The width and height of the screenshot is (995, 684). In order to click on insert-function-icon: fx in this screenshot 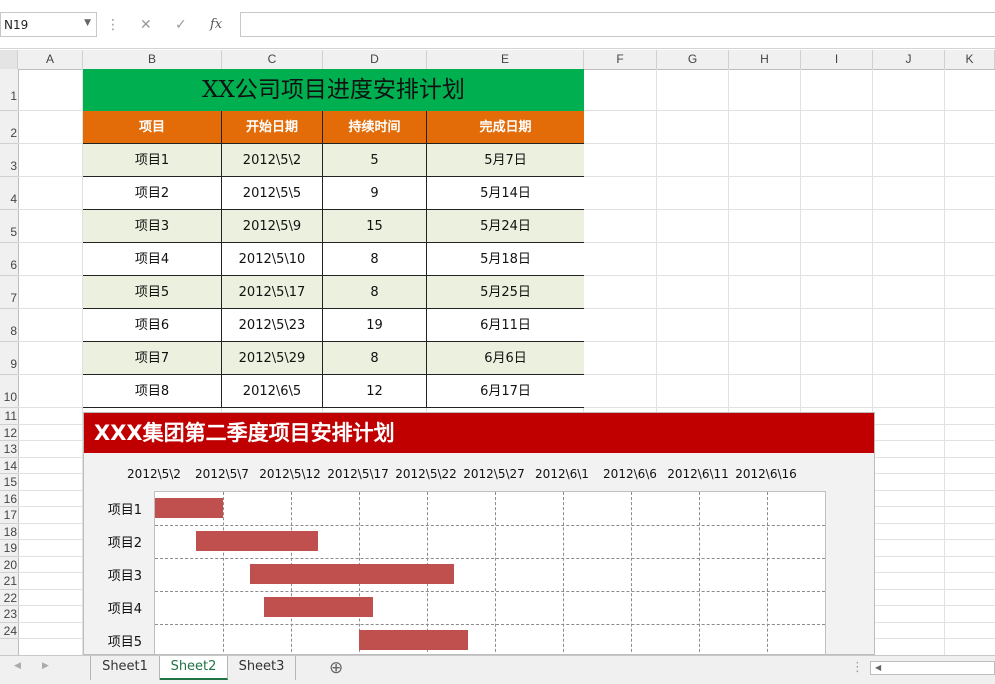, I will do `click(216, 24)`.